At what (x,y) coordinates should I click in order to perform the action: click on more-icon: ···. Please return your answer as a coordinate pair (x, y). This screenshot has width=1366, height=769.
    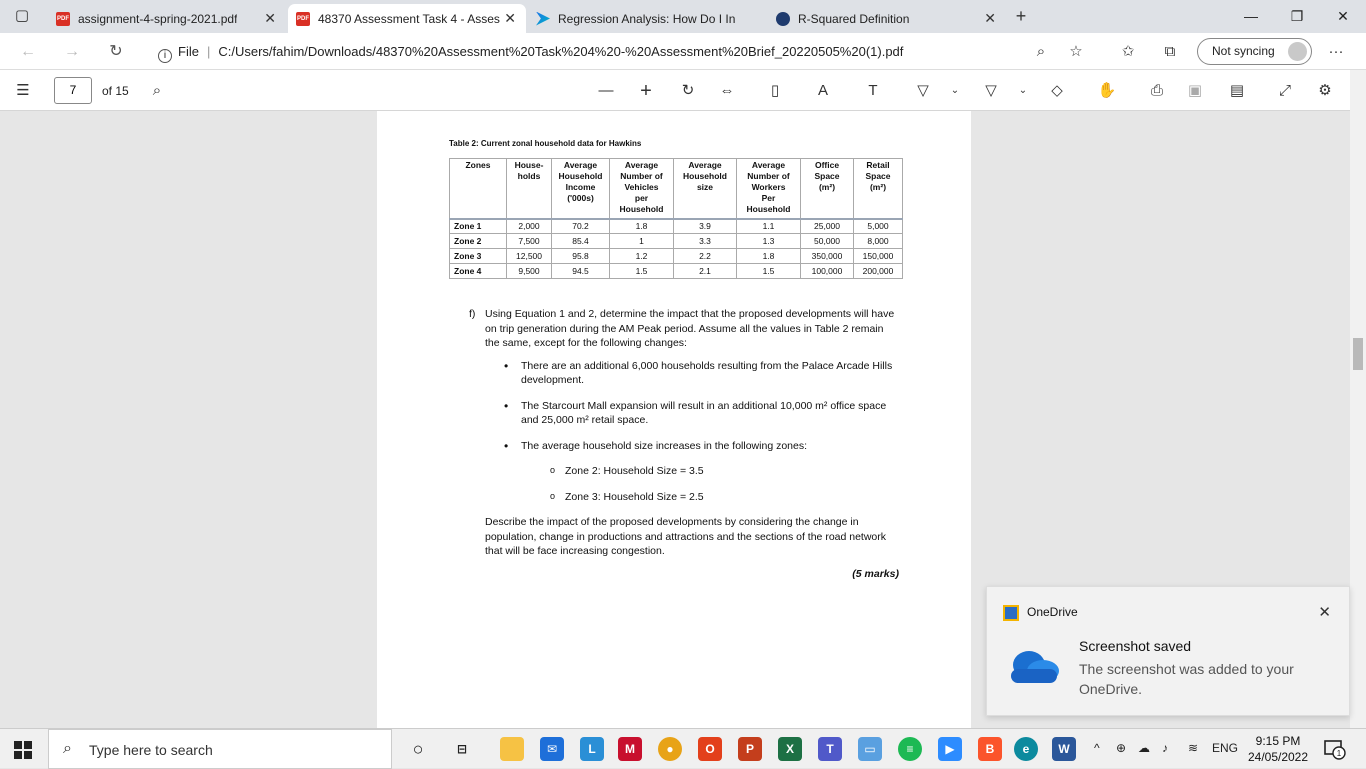
    Looking at the image, I should click on (1336, 52).